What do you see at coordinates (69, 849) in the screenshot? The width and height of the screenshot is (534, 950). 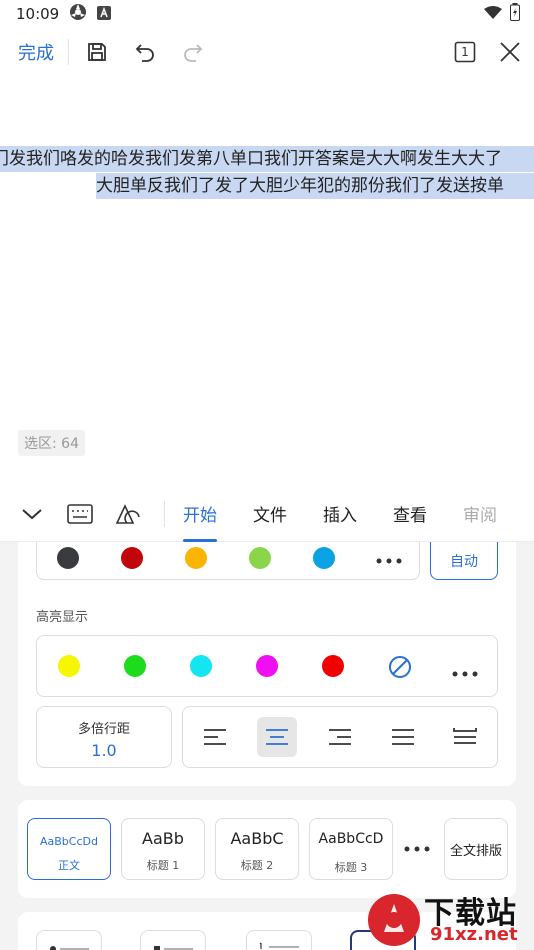 I see `style-body-tile: AaBbCcDd 正文` at bounding box center [69, 849].